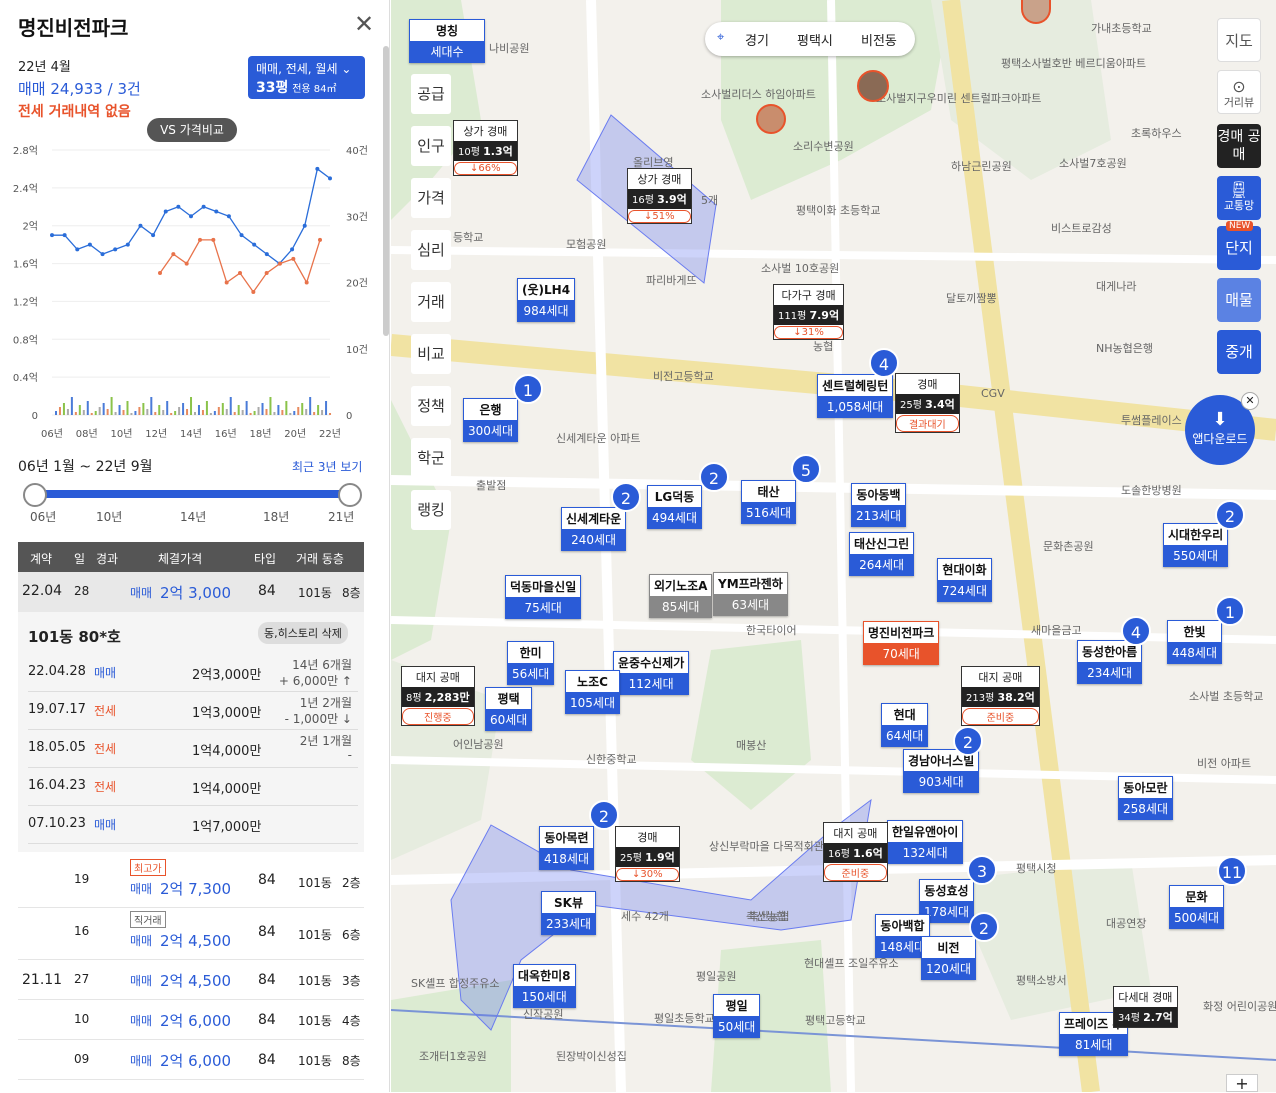  What do you see at coordinates (659, 196) in the screenshot?
I see `auction-marker: 상가 경매 16평 3.9억 ↓51%` at bounding box center [659, 196].